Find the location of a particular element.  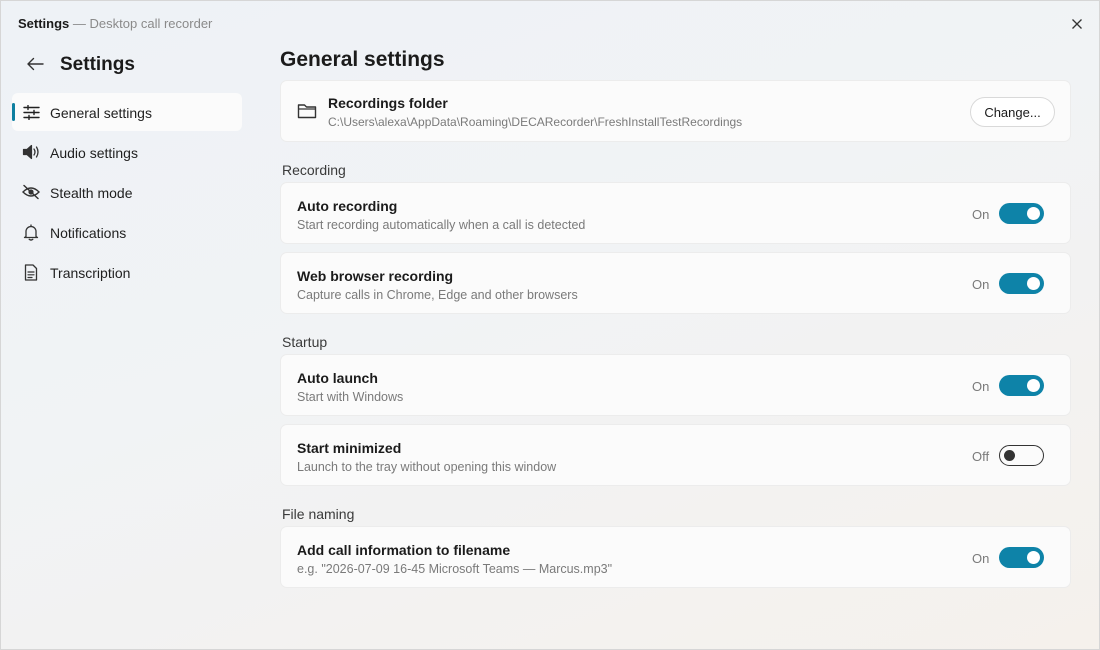

sidebar-item-label: Audio settings is located at coordinates (94, 153).